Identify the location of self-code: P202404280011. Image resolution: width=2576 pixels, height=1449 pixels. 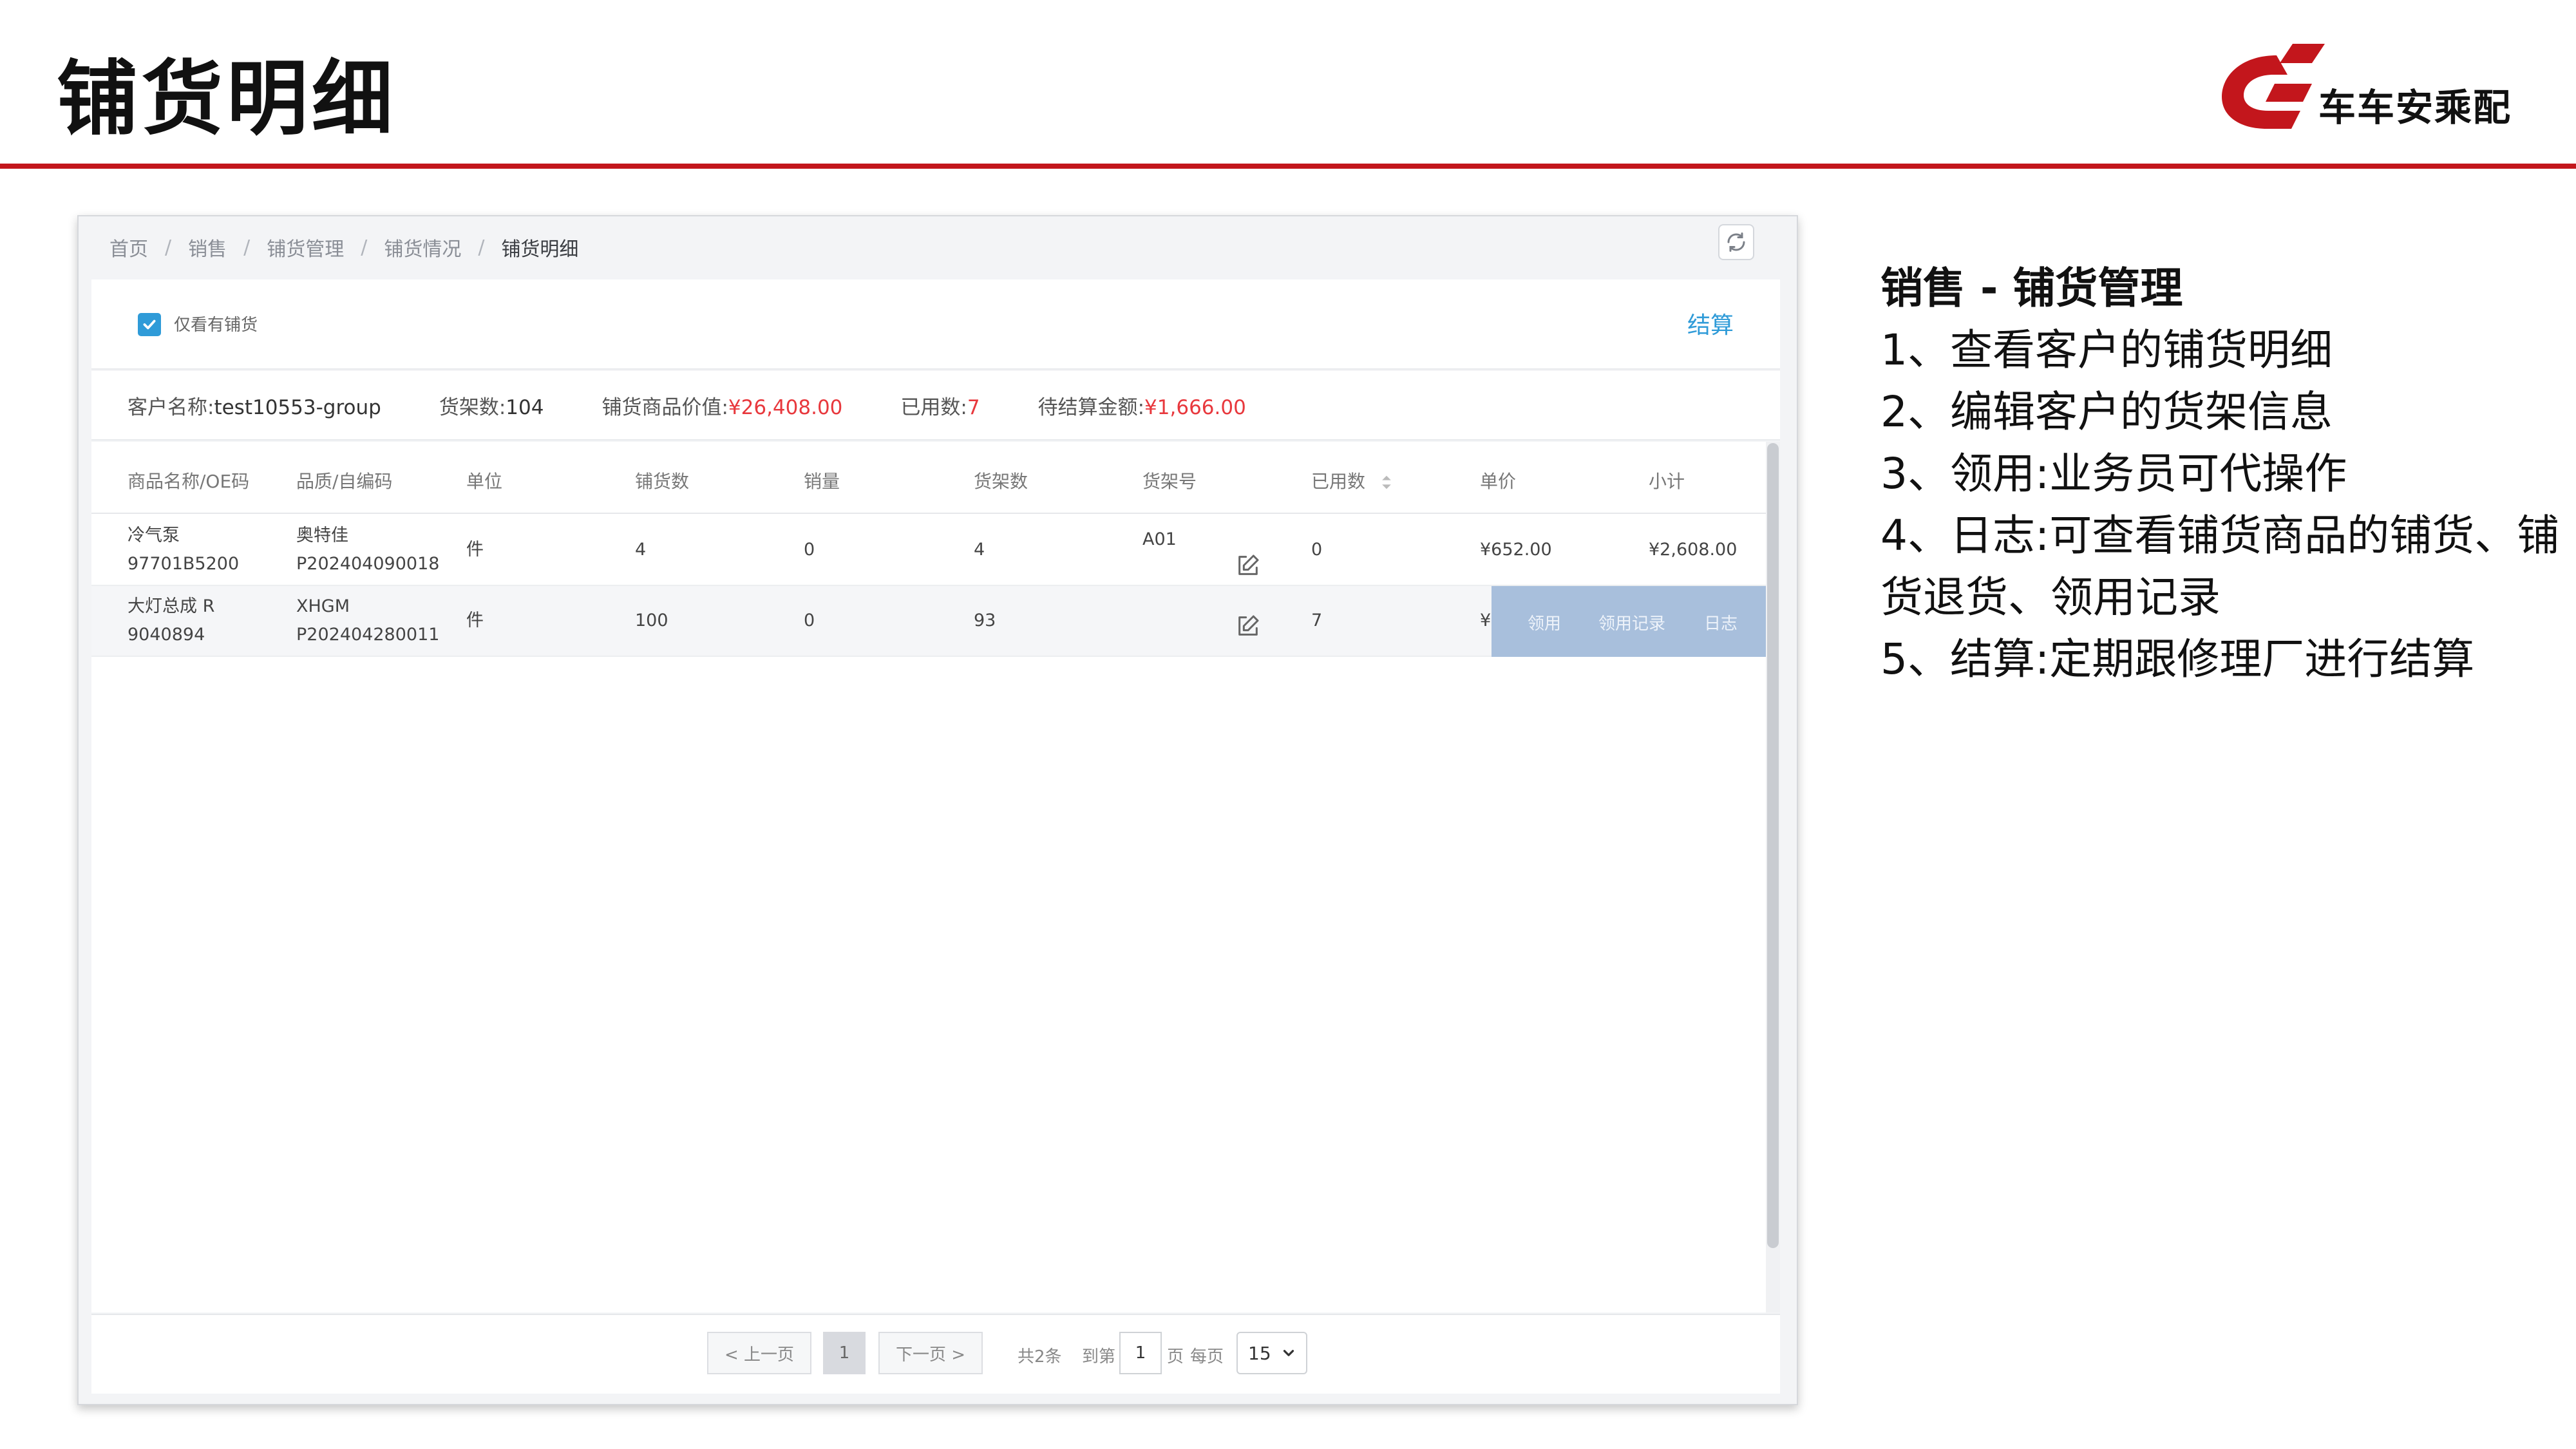
(368, 635).